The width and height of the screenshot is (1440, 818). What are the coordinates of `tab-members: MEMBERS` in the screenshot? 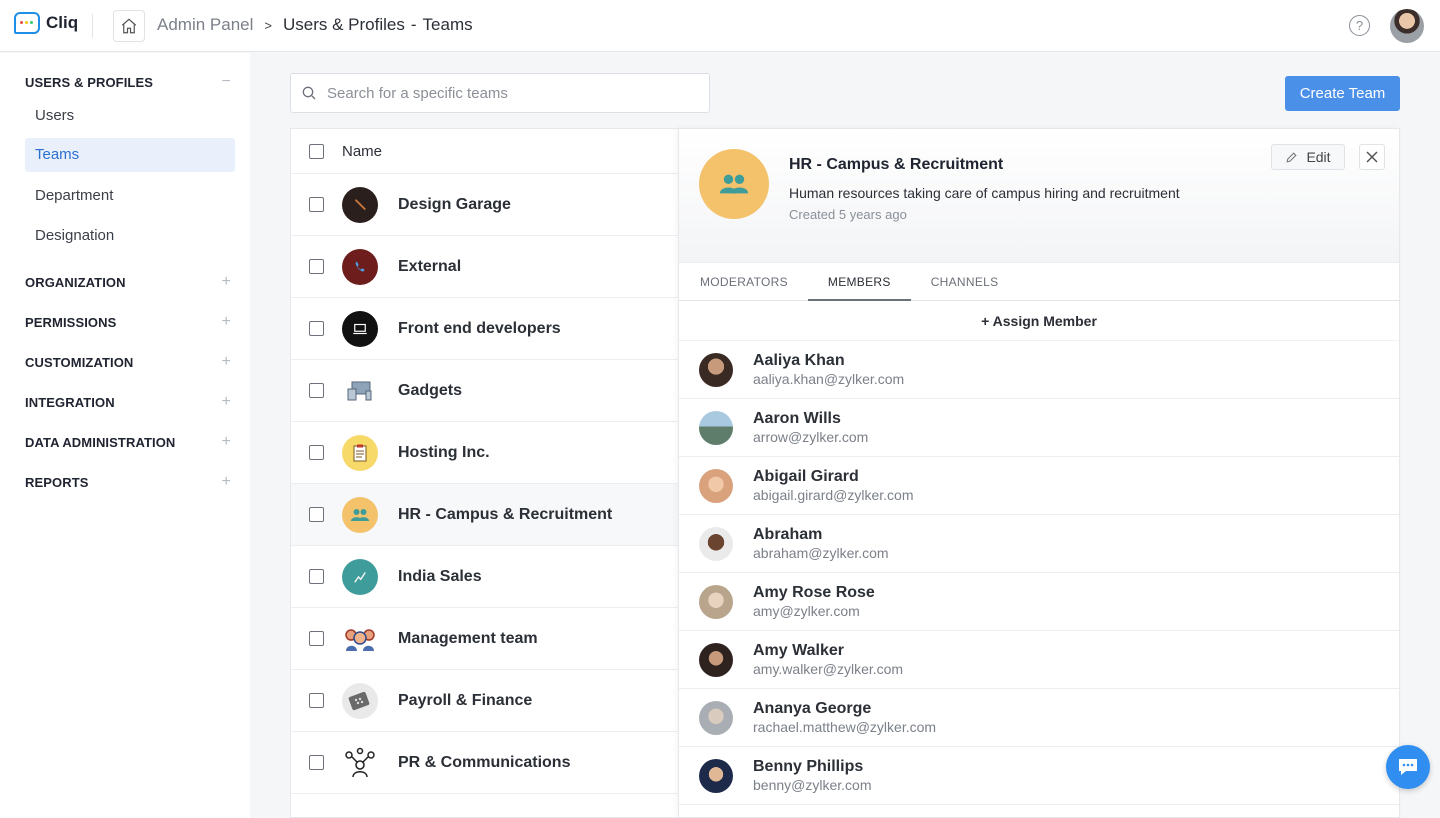 It's located at (859, 282).